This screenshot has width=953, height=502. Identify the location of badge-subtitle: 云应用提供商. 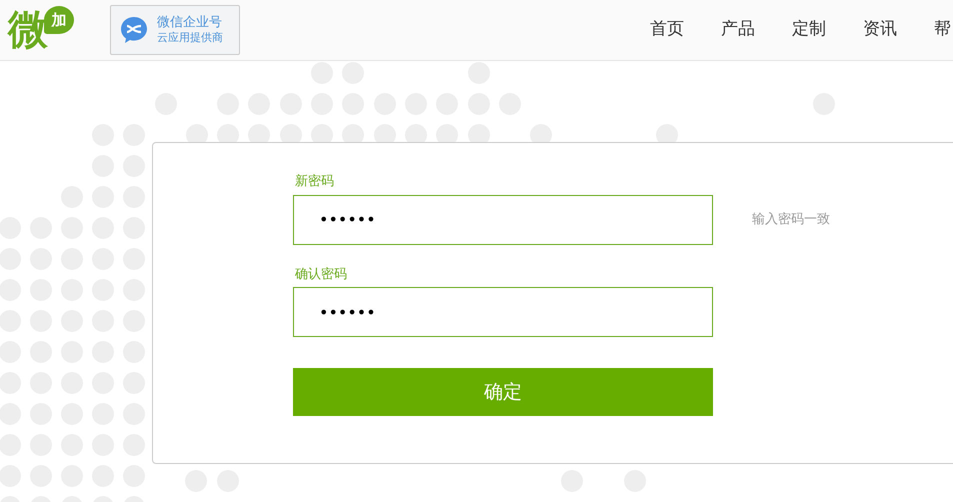
(190, 38).